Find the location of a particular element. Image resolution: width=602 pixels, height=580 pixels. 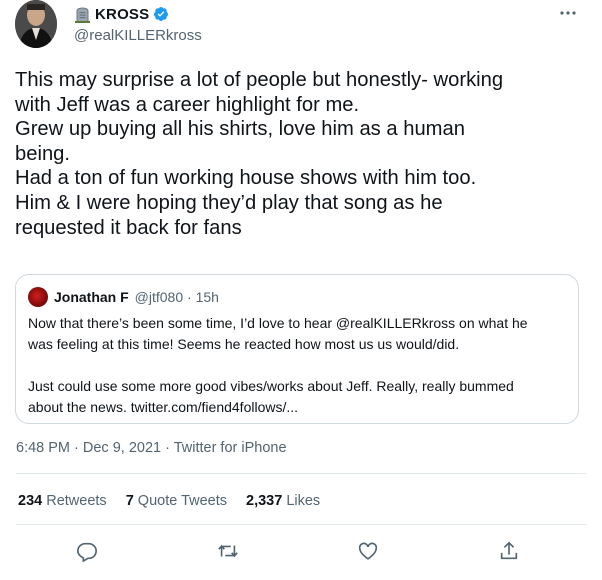

engagement-stats: 234 Retweets 7 Quote Tweets 2,337 Likes is located at coordinates (169, 501).